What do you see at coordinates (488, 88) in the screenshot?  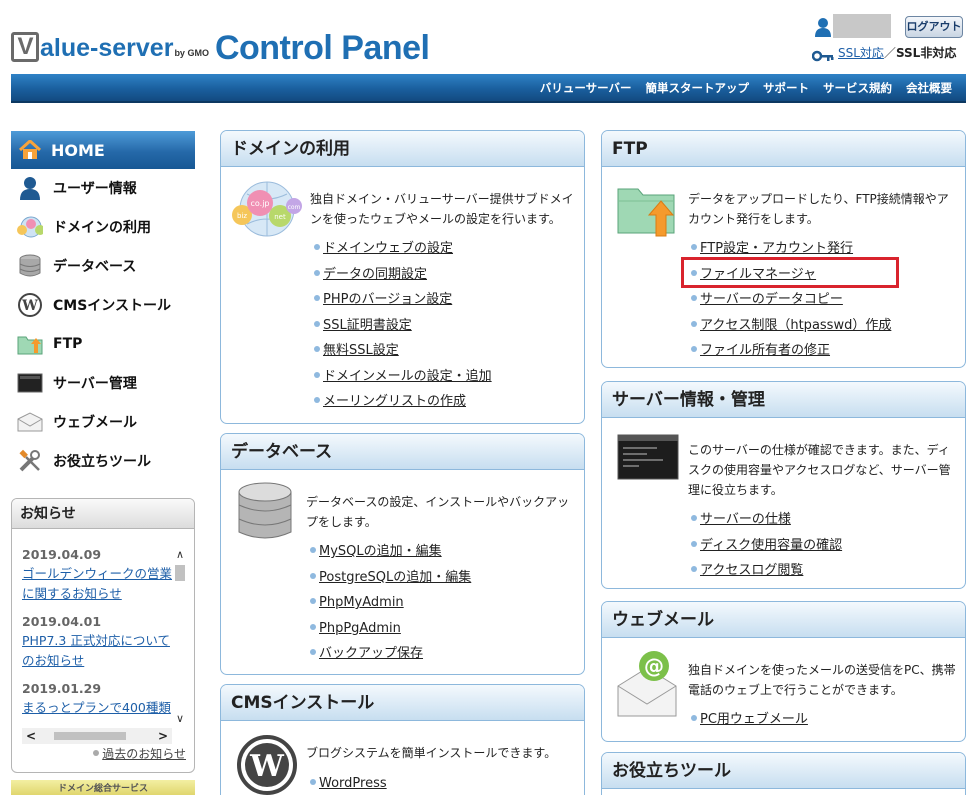 I see `top-nav: バリューサーバー 簡単スタートアップ サポート サービス規約 会社概要` at bounding box center [488, 88].